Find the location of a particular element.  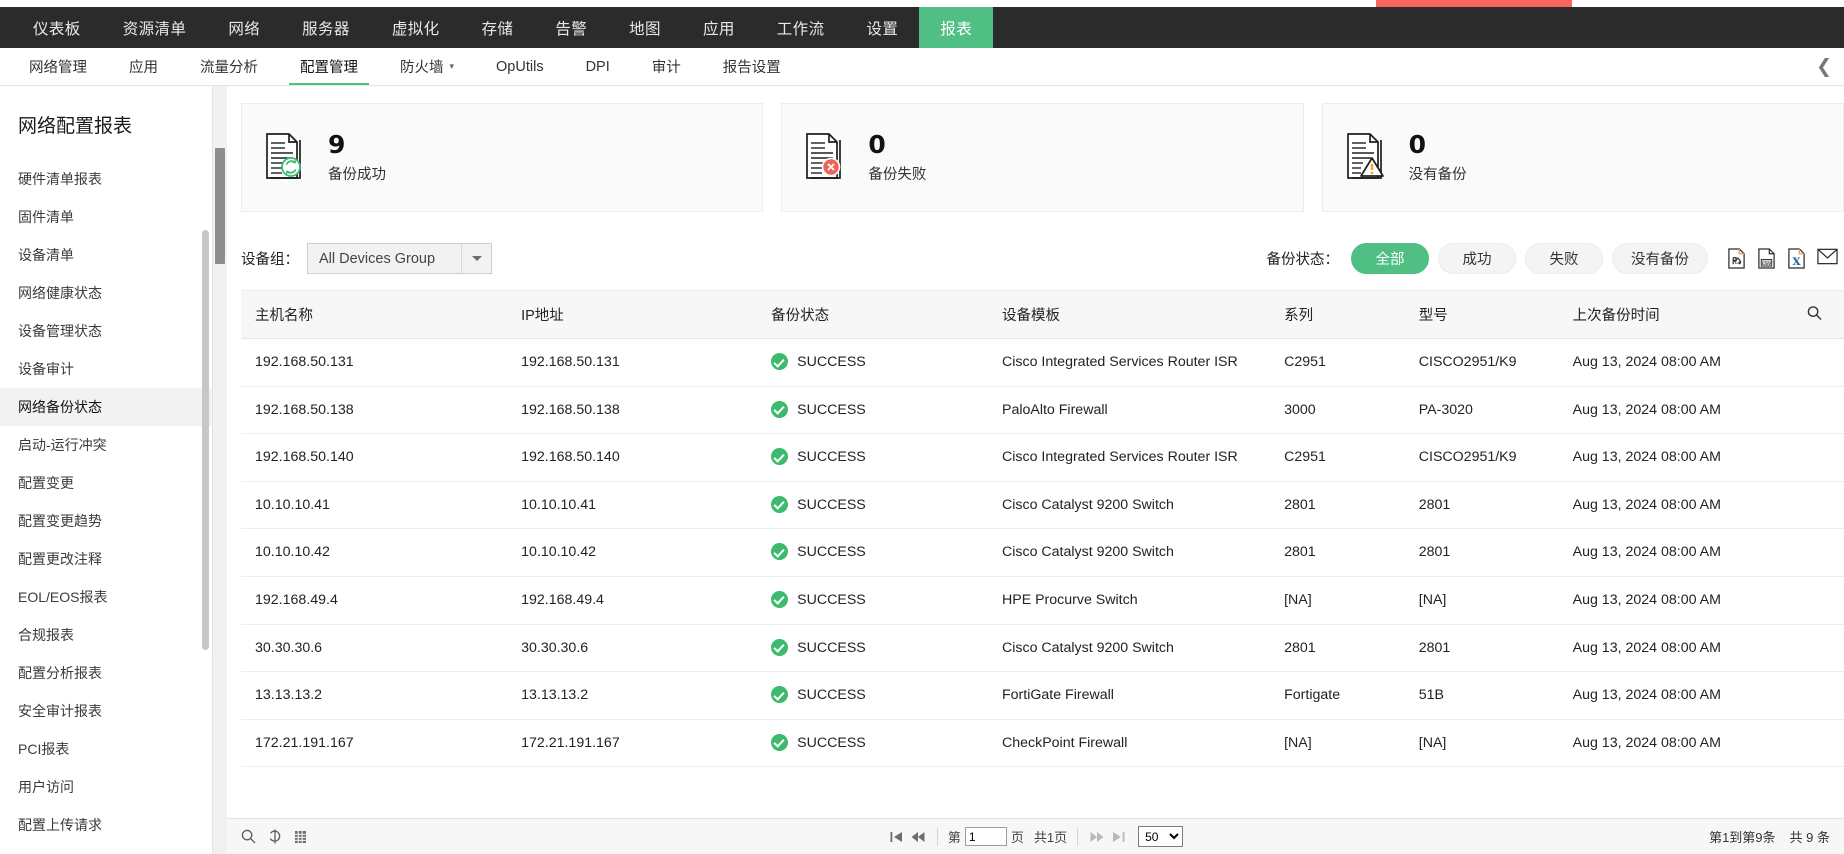

sidebar-item-1: 固件清单 is located at coordinates (106, 217).